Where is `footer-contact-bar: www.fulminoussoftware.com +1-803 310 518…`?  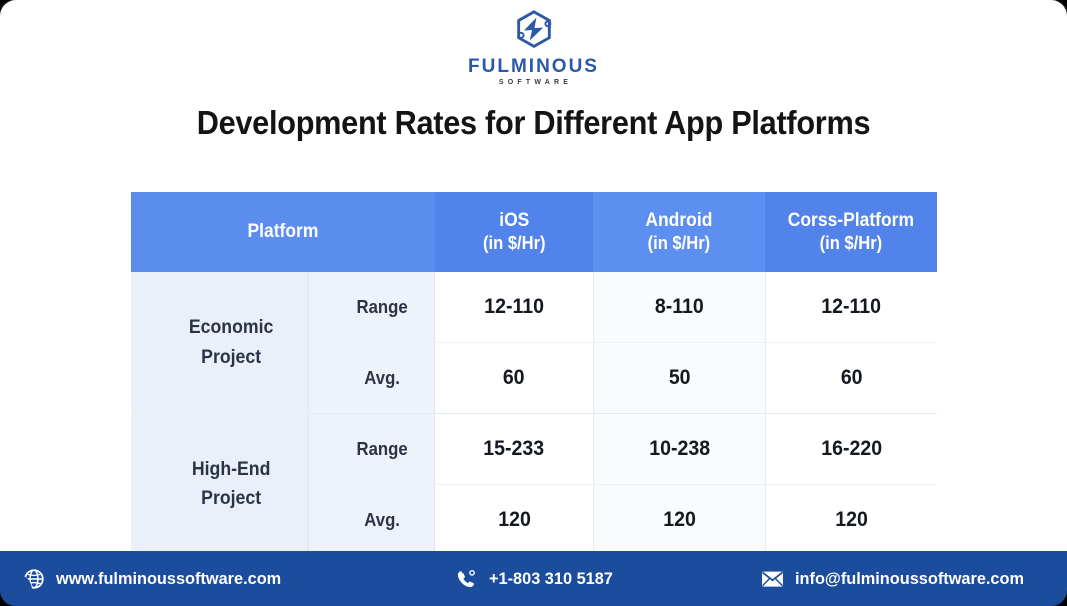 footer-contact-bar: www.fulminoussoftware.com +1-803 310 518… is located at coordinates (533, 578).